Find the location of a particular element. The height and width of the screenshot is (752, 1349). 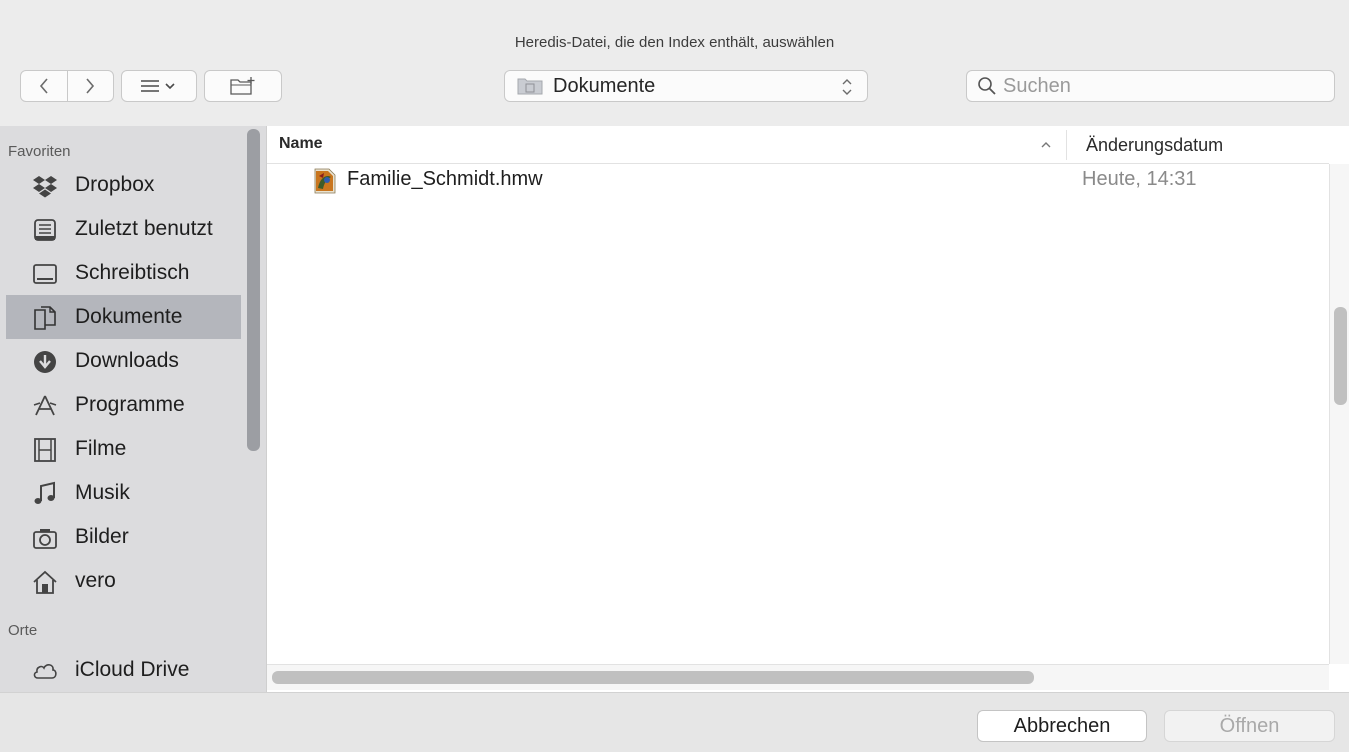

back-button is located at coordinates (44, 86).